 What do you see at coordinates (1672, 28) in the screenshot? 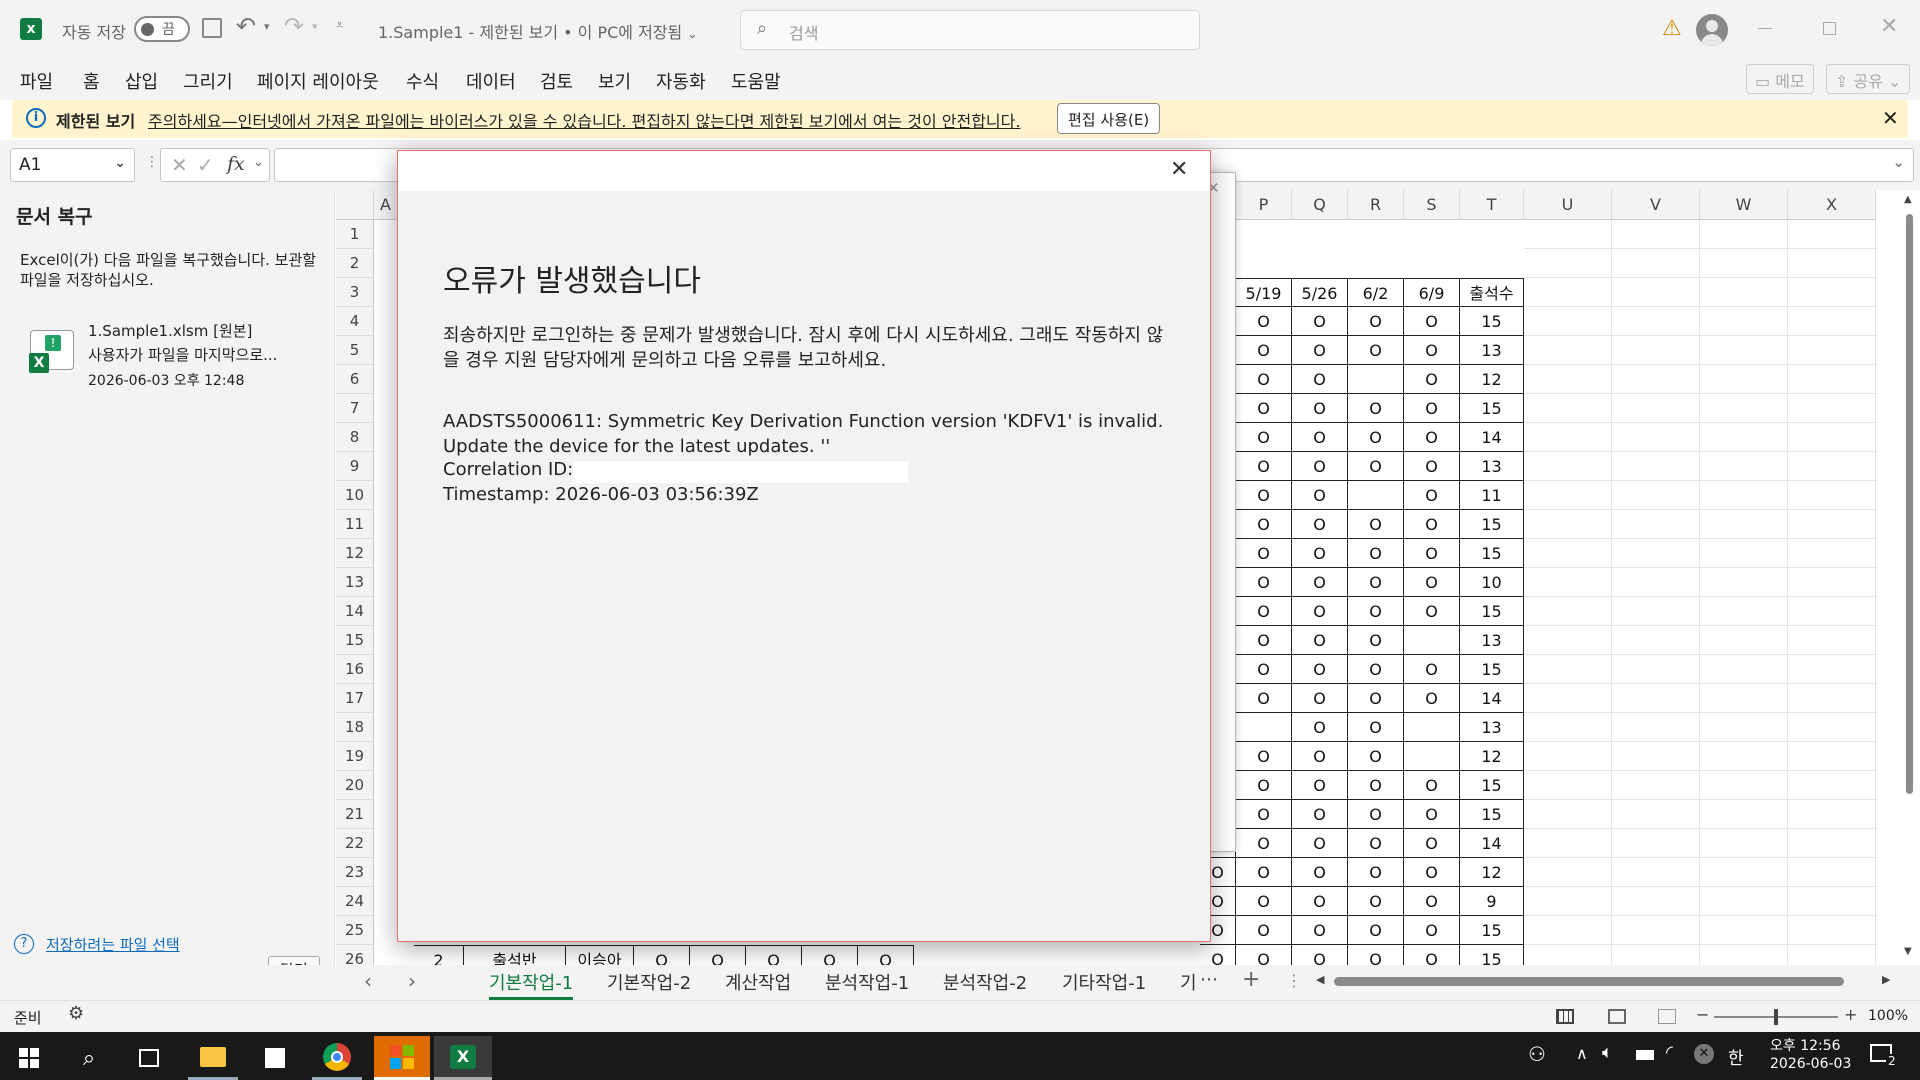
I see `warning-icon: ⚠` at bounding box center [1672, 28].